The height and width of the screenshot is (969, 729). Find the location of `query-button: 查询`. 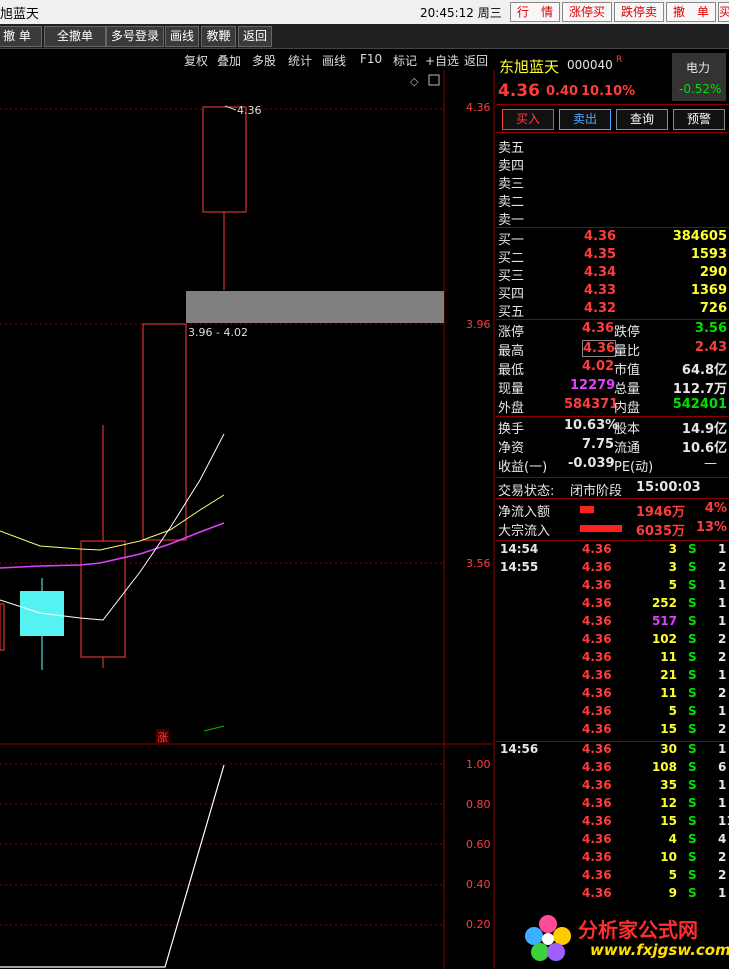

query-button: 查询 is located at coordinates (642, 119).